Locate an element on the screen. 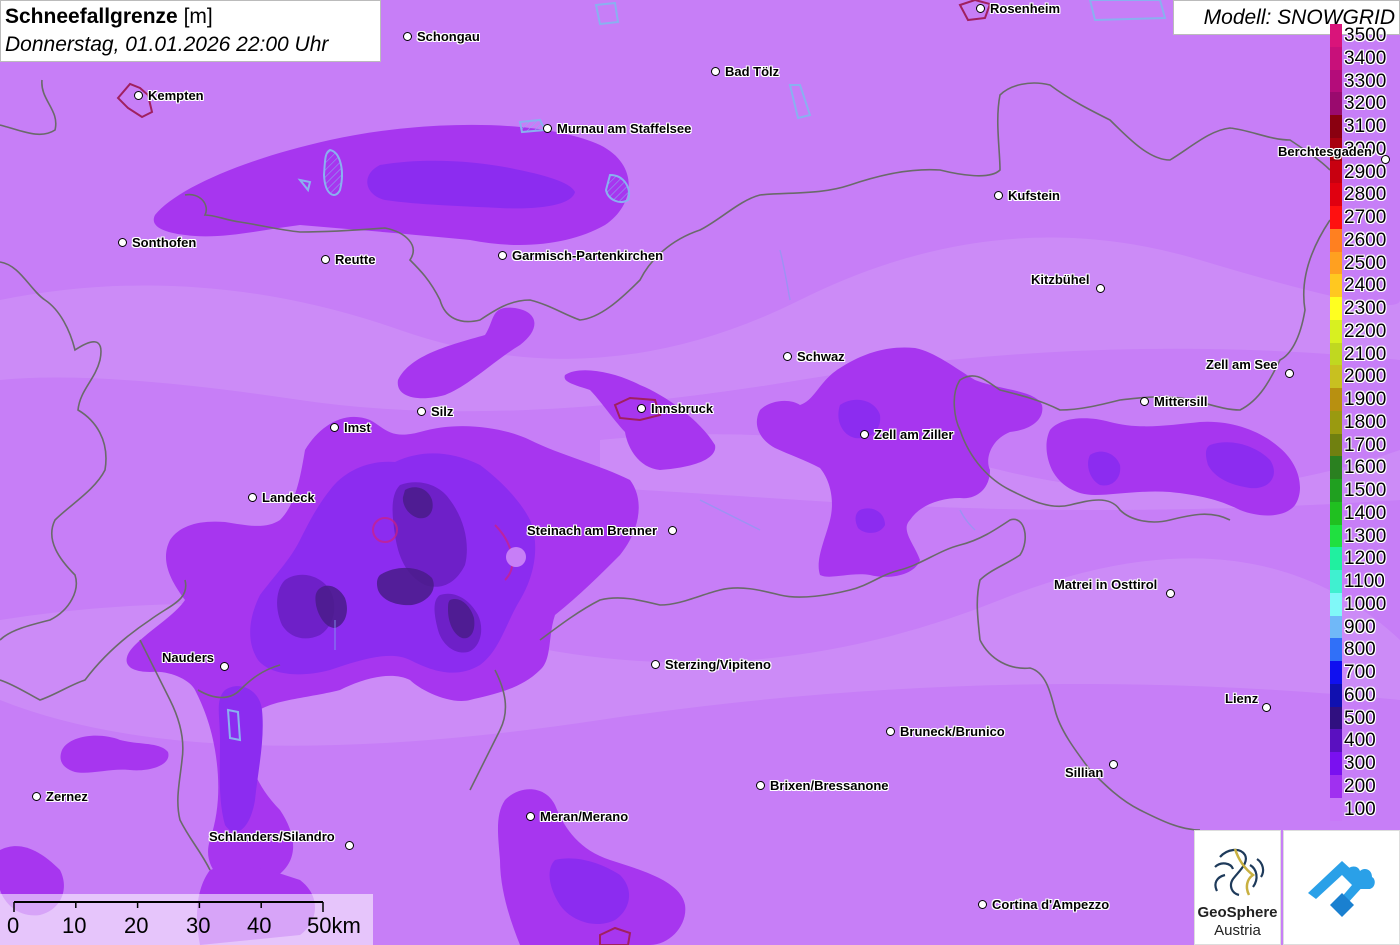 The height and width of the screenshot is (945, 1400). city-label: Silz is located at coordinates (442, 411).